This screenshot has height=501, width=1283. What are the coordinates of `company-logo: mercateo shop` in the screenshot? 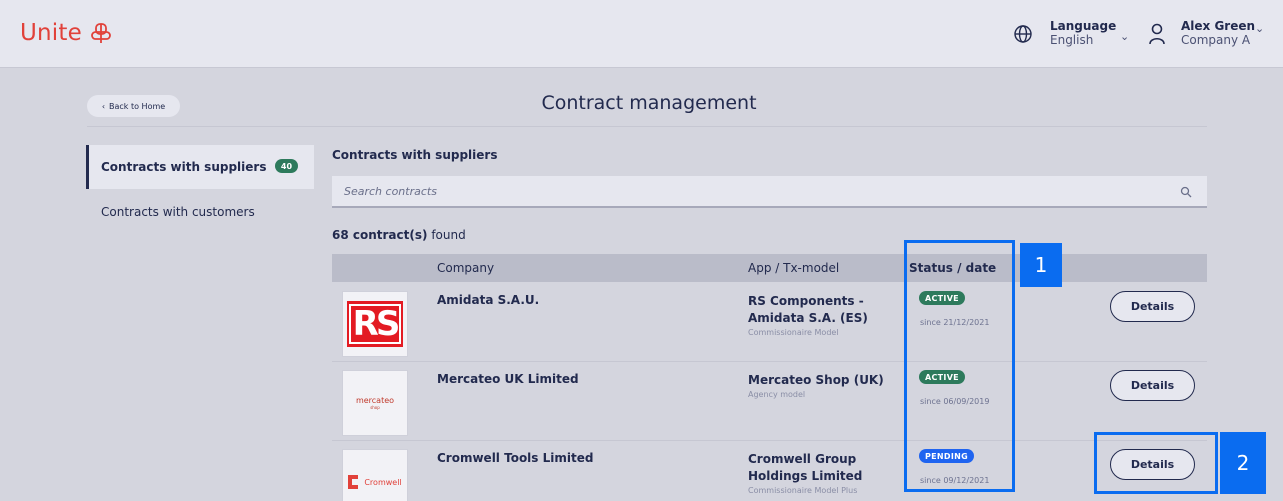 It's located at (375, 403).